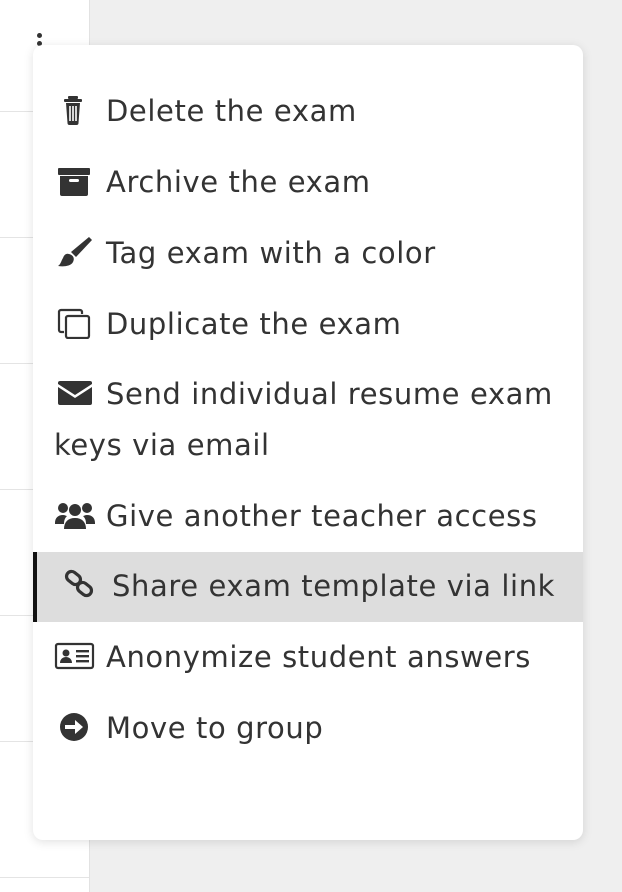 Image resolution: width=622 pixels, height=892 pixels. Describe the element at coordinates (238, 182) in the screenshot. I see `menu-item-label: Archive the exam` at that location.